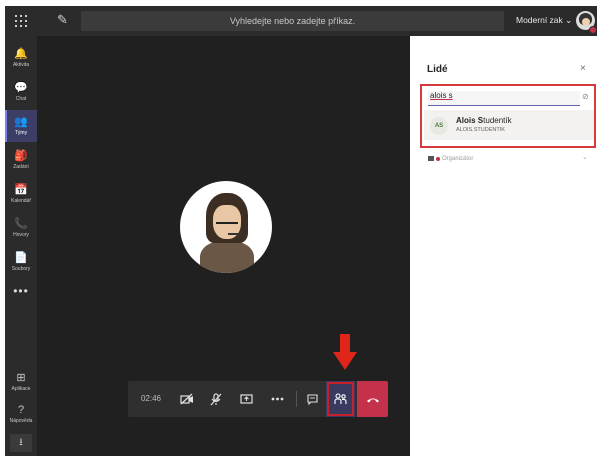 This screenshot has width=597, height=456. I want to click on command-search-box: Vyhledejte nebo zadejte příkaz., so click(292, 21).